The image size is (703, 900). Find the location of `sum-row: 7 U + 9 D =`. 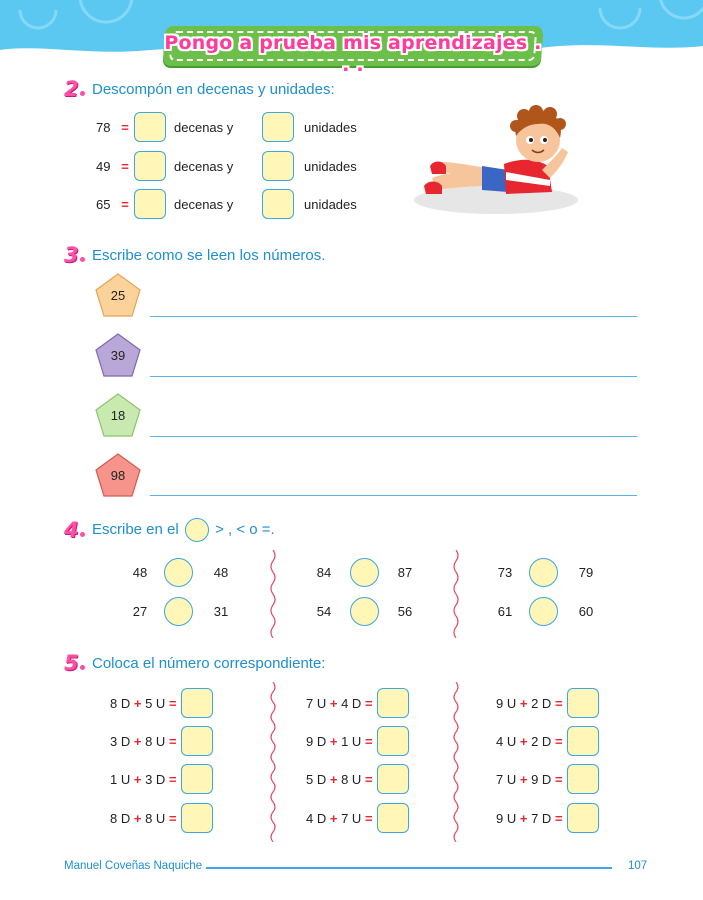

sum-row: 7 U + 9 D = is located at coordinates (547, 779).